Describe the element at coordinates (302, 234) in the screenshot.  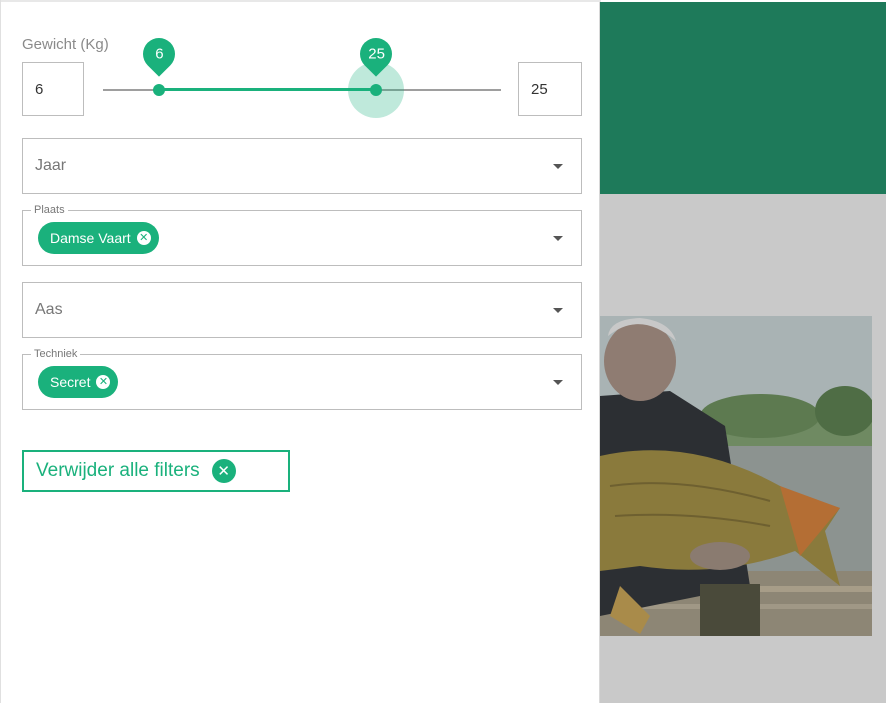
I see `plaats-select: Plaats Damse Vaart ✕` at that location.